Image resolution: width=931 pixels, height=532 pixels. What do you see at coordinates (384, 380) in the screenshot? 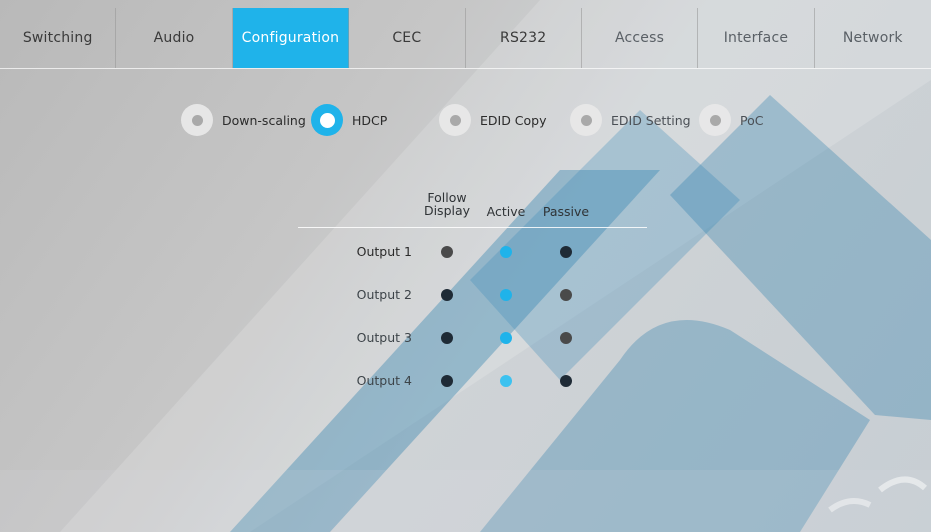
I see `row-label-output-4: Output 4` at bounding box center [384, 380].